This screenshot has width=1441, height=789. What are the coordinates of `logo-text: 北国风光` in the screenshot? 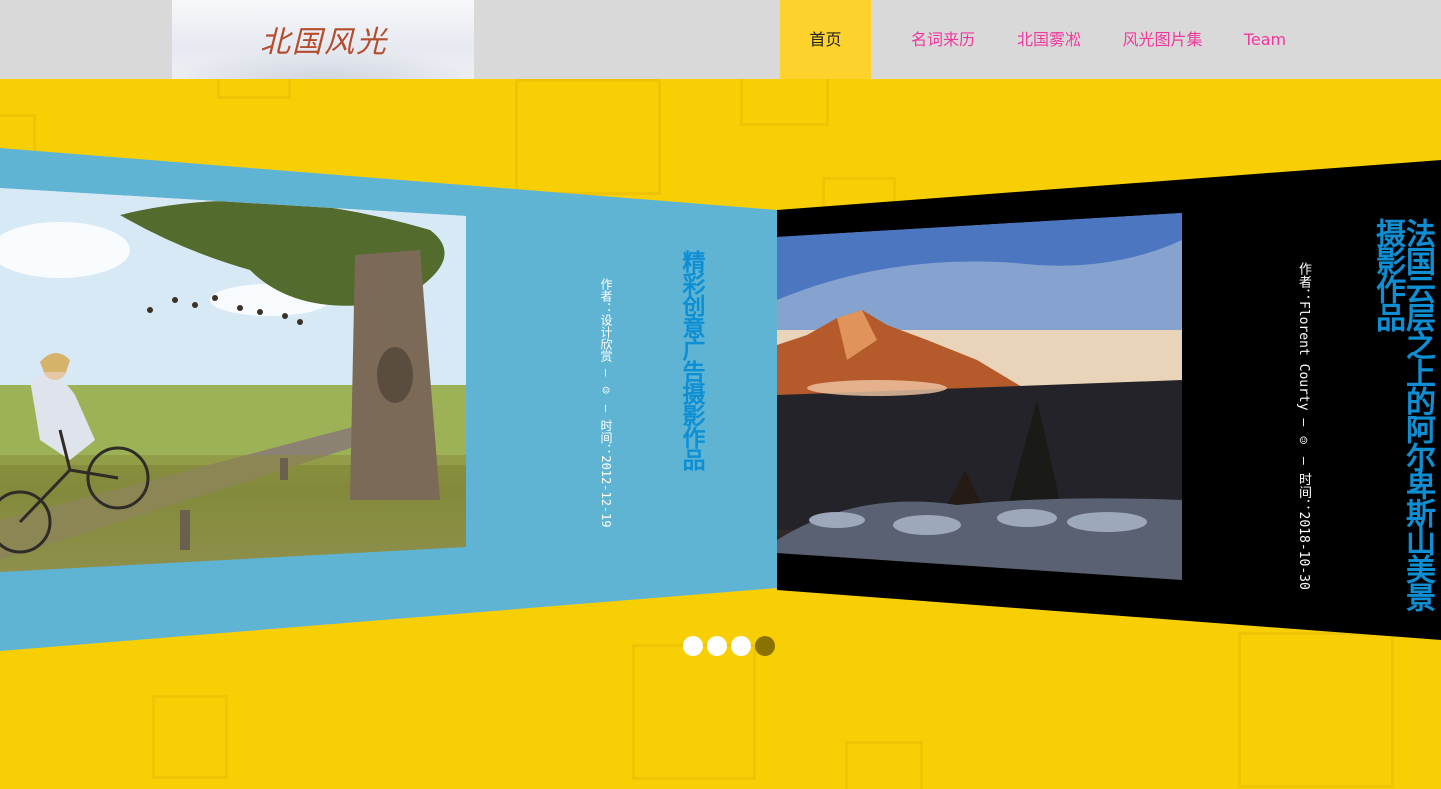 It's located at (324, 42).